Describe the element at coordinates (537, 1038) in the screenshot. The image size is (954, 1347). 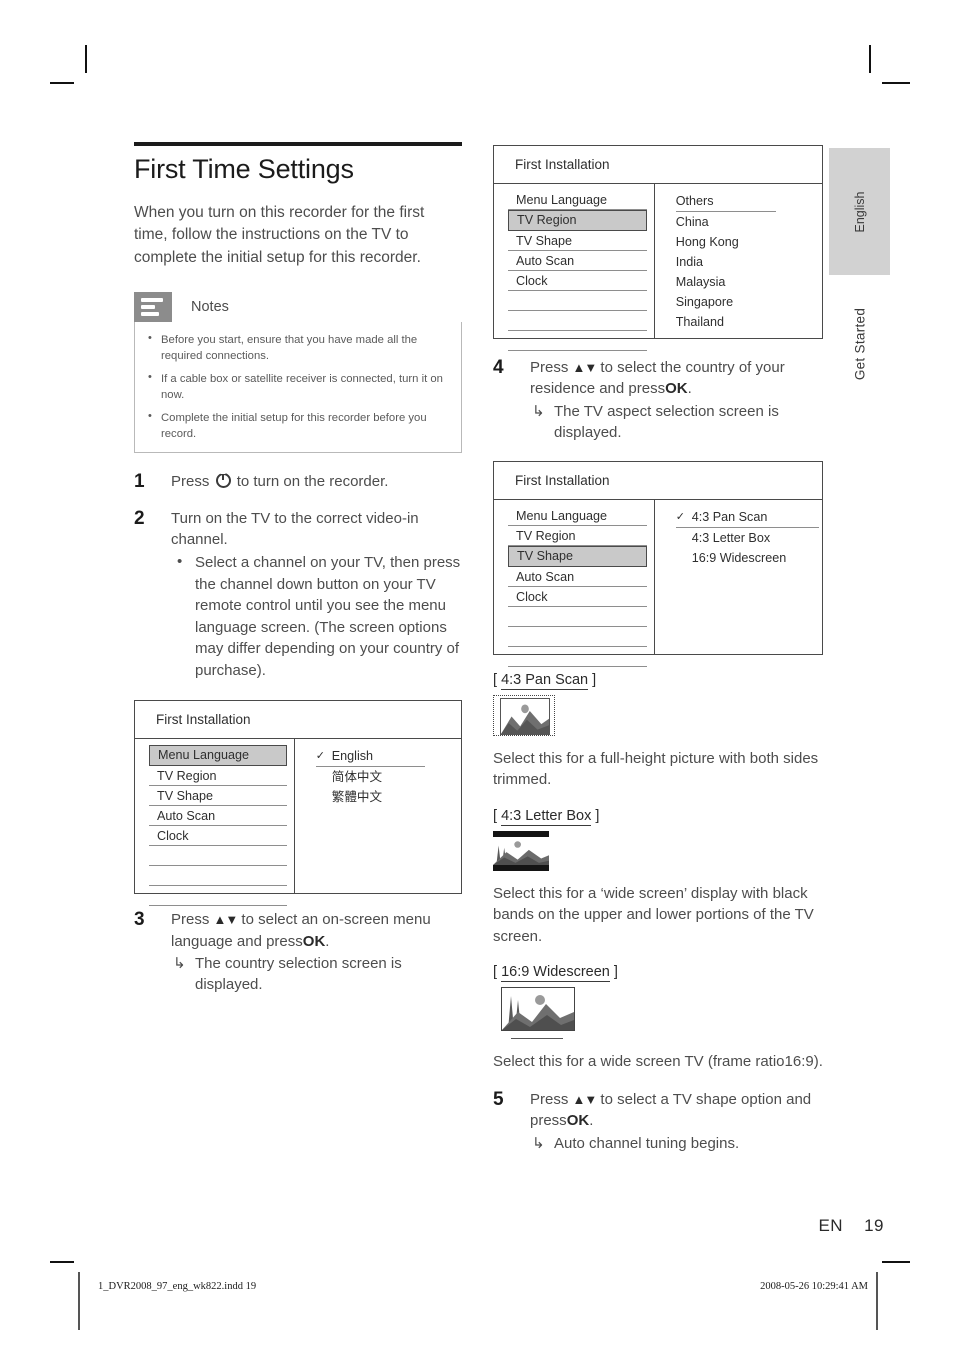
I see `widescreen-underline` at that location.